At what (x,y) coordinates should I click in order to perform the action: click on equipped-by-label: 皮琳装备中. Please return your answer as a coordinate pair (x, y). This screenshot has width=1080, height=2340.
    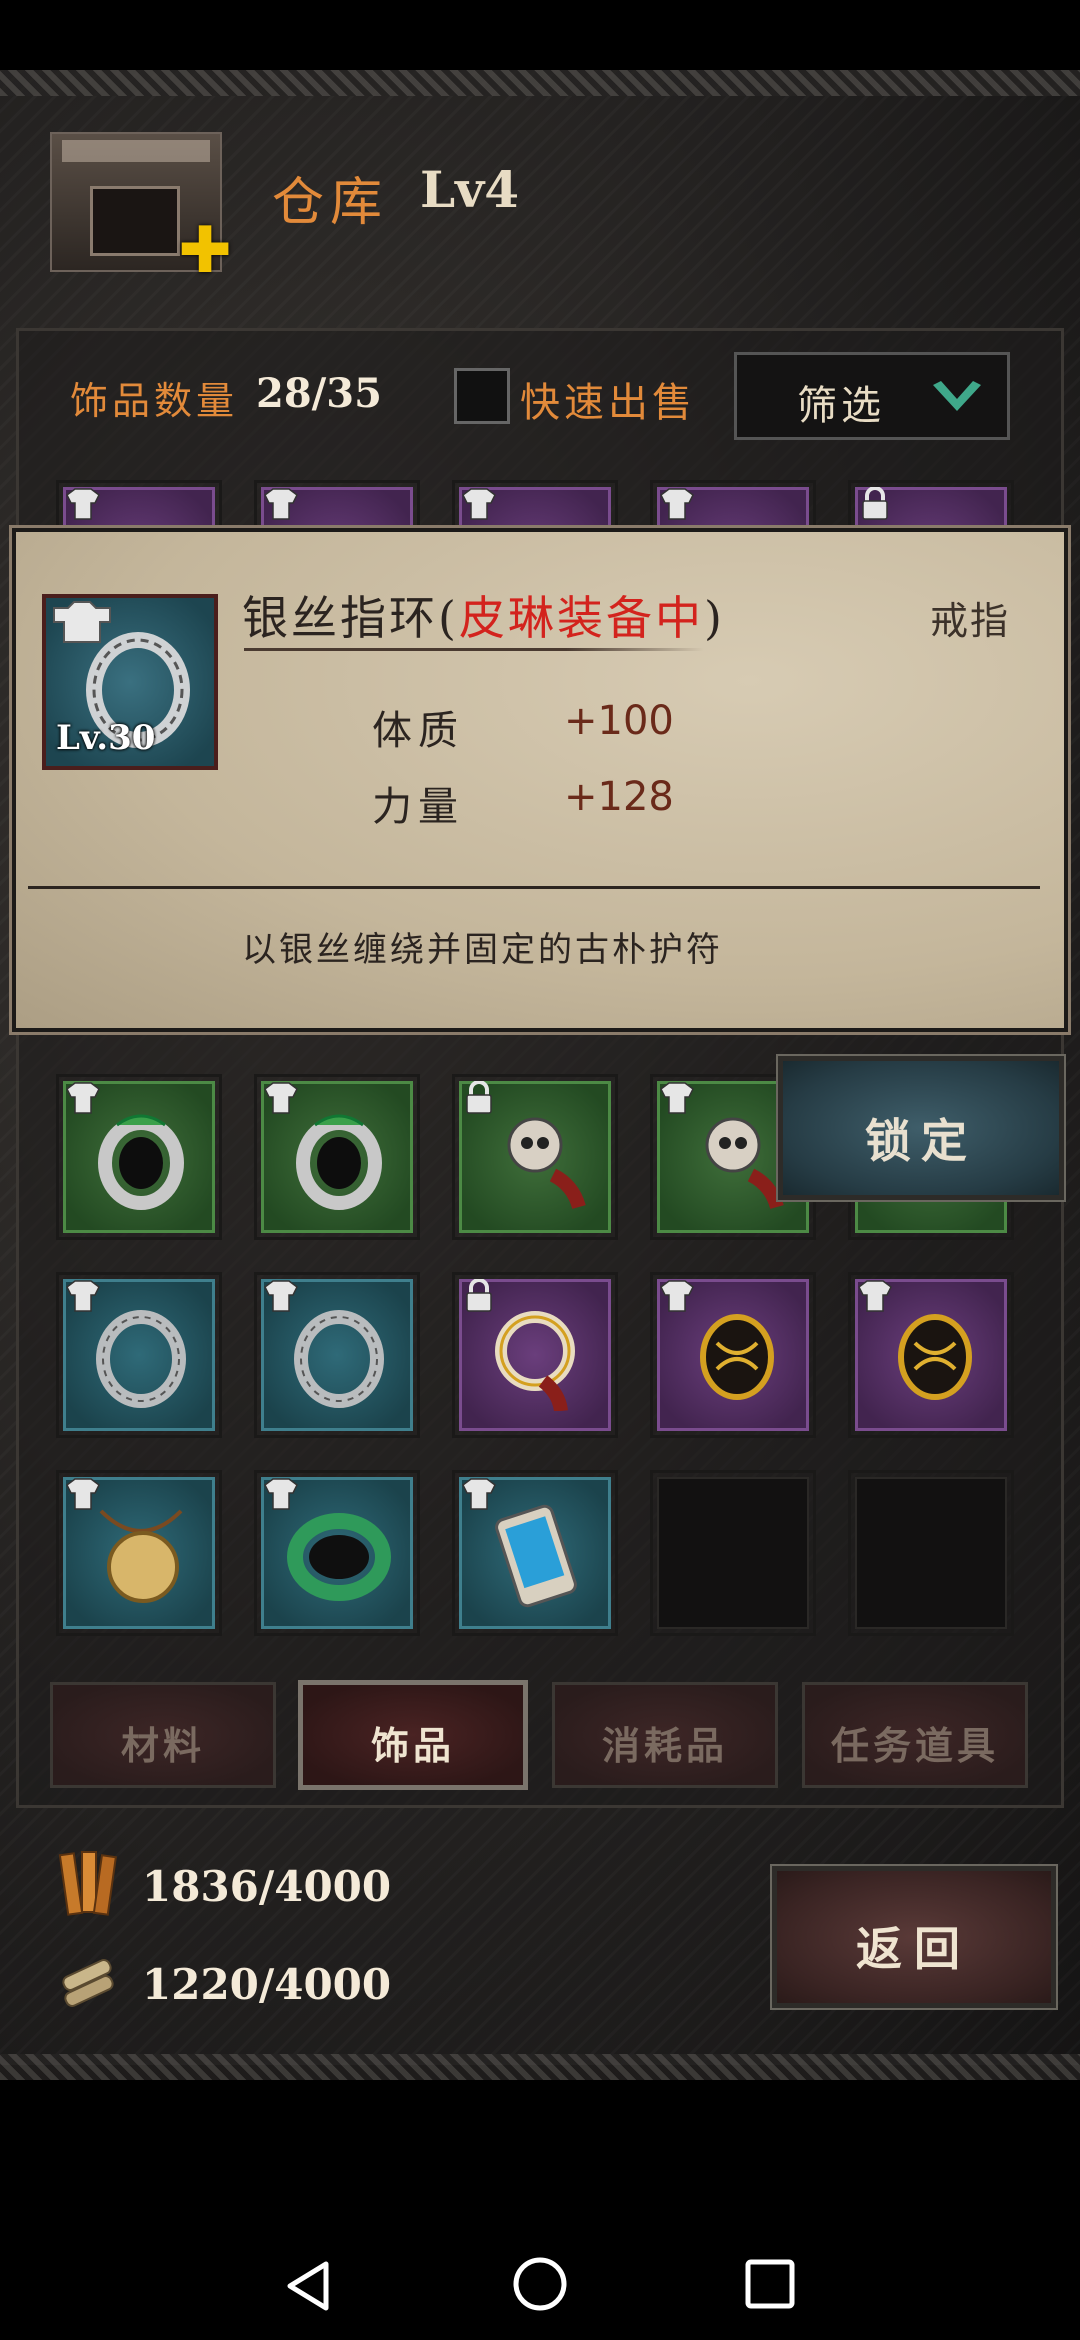
    Looking at the image, I should click on (581, 618).